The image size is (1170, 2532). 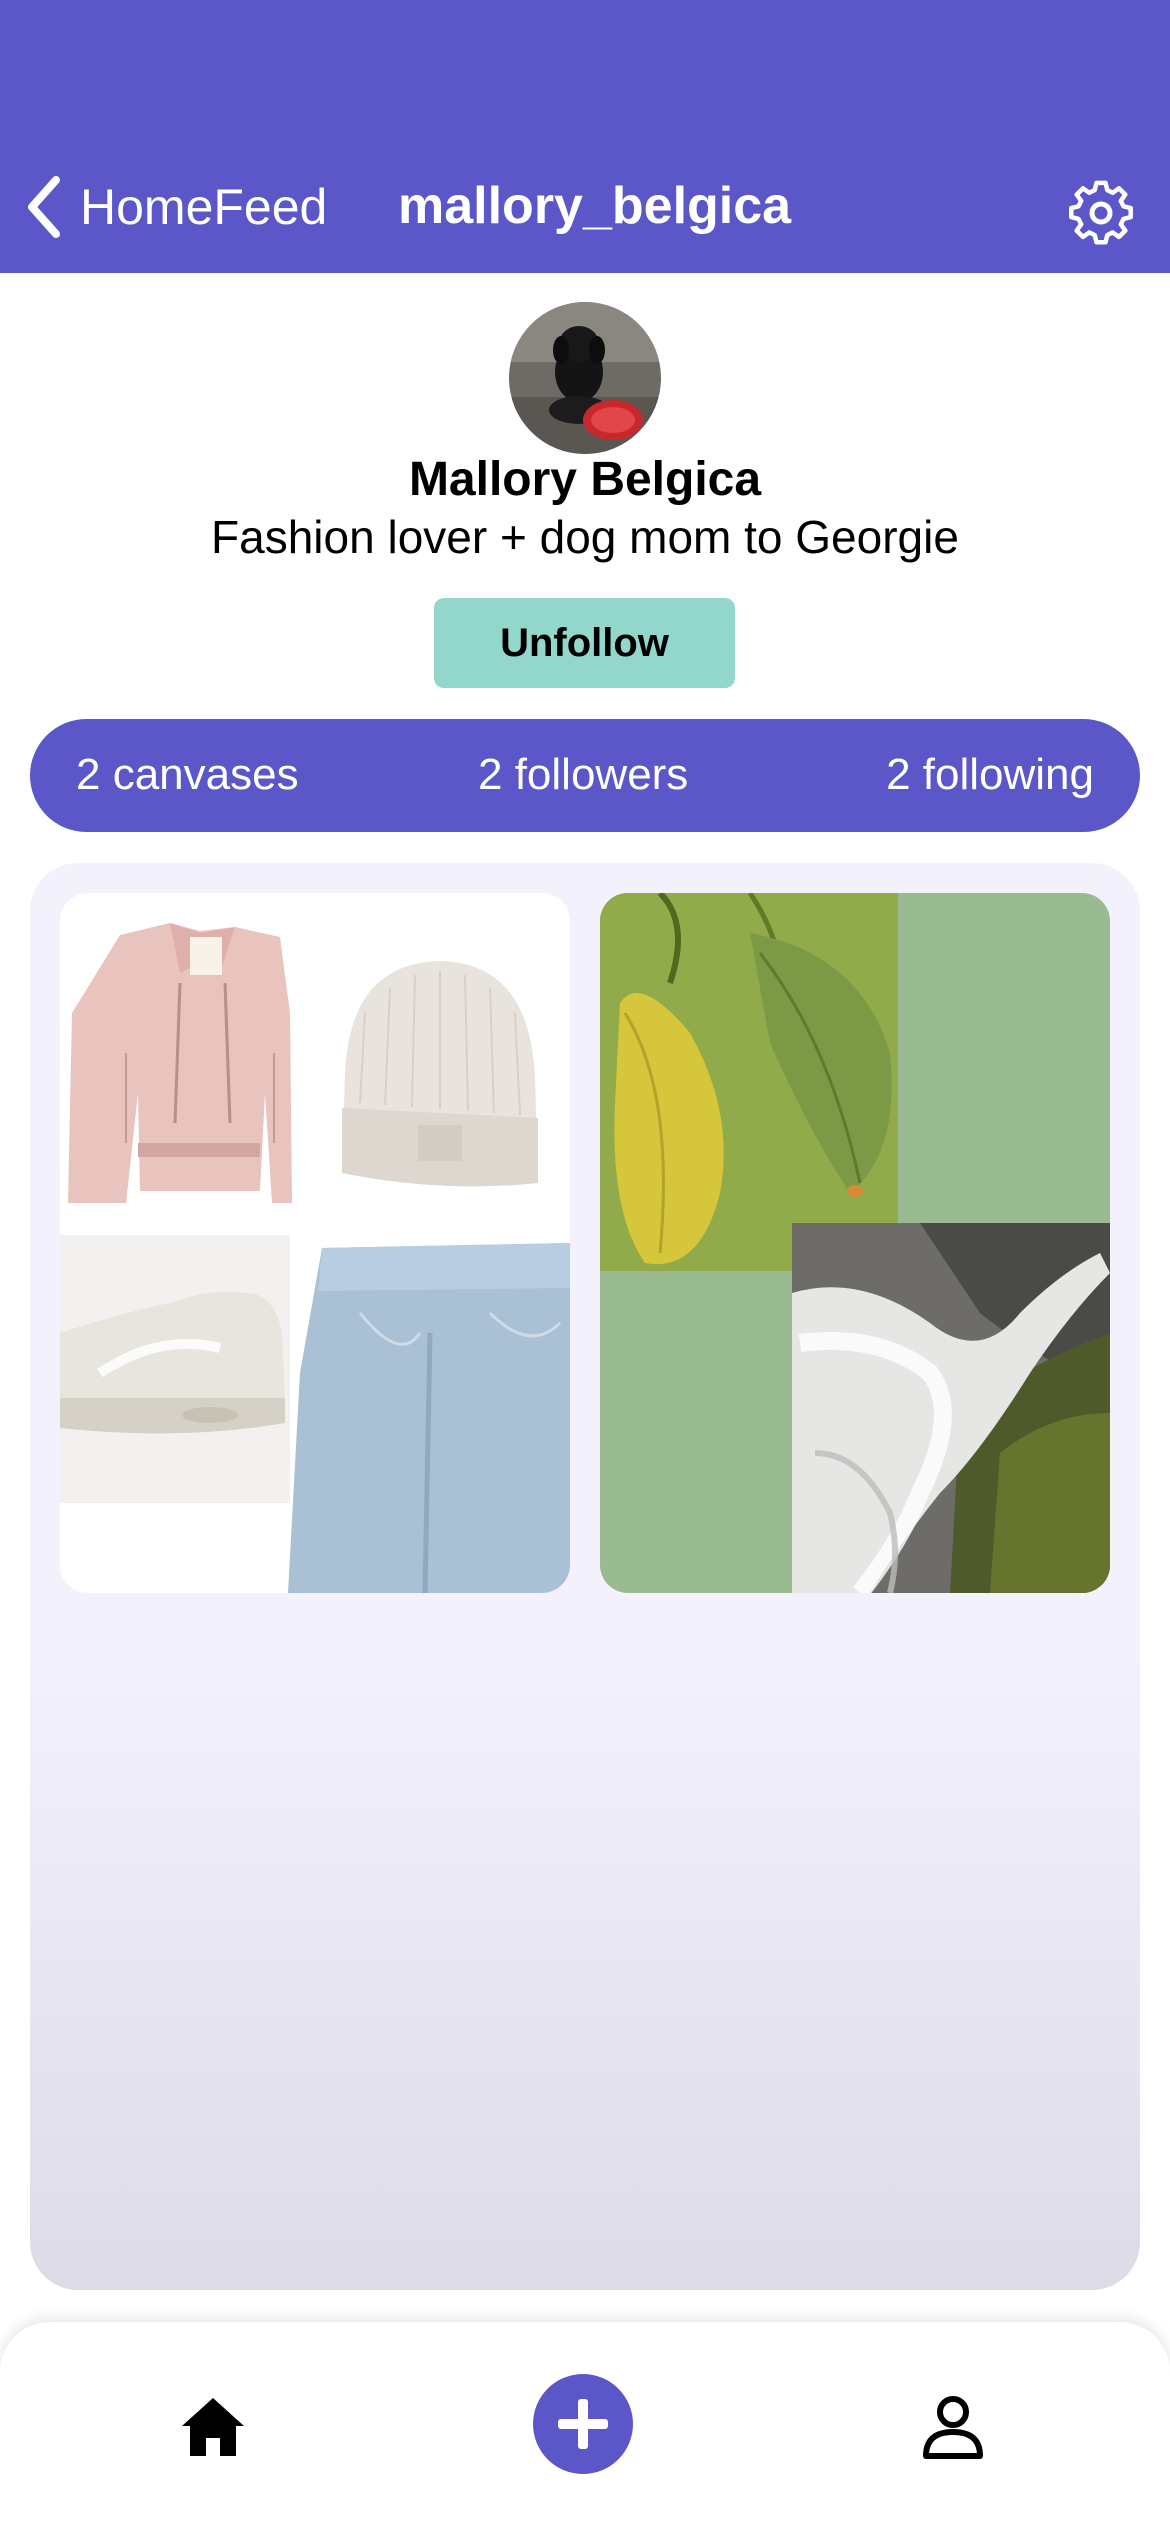 I want to click on add-icon, so click(x=583, y=2424).